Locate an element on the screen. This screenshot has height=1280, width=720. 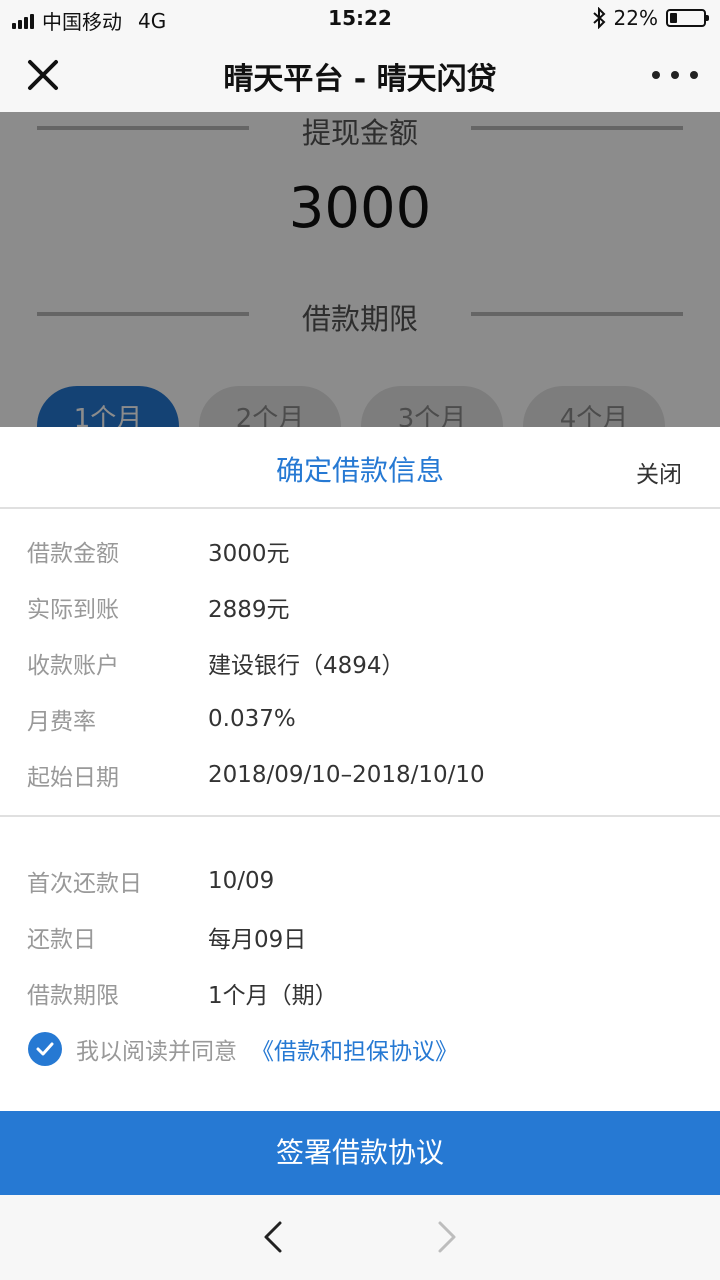
repayment-row: 借款期限 1个月（期） is located at coordinates (360, 993).